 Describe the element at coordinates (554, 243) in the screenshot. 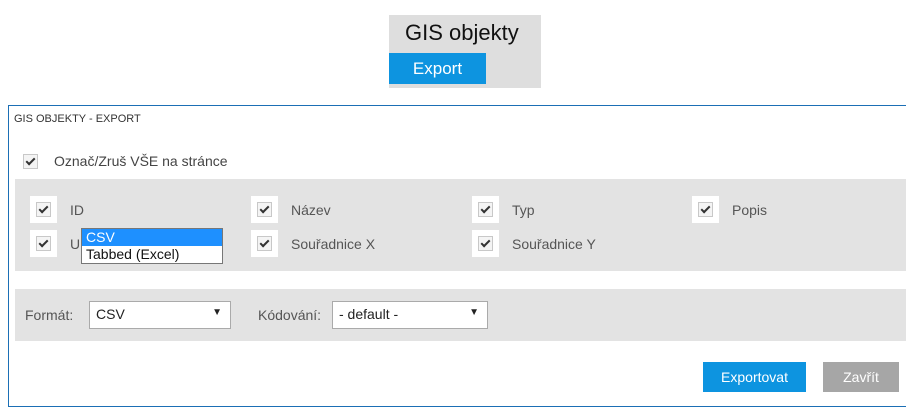

I see `field-y-label: Souřadnice Y` at that location.